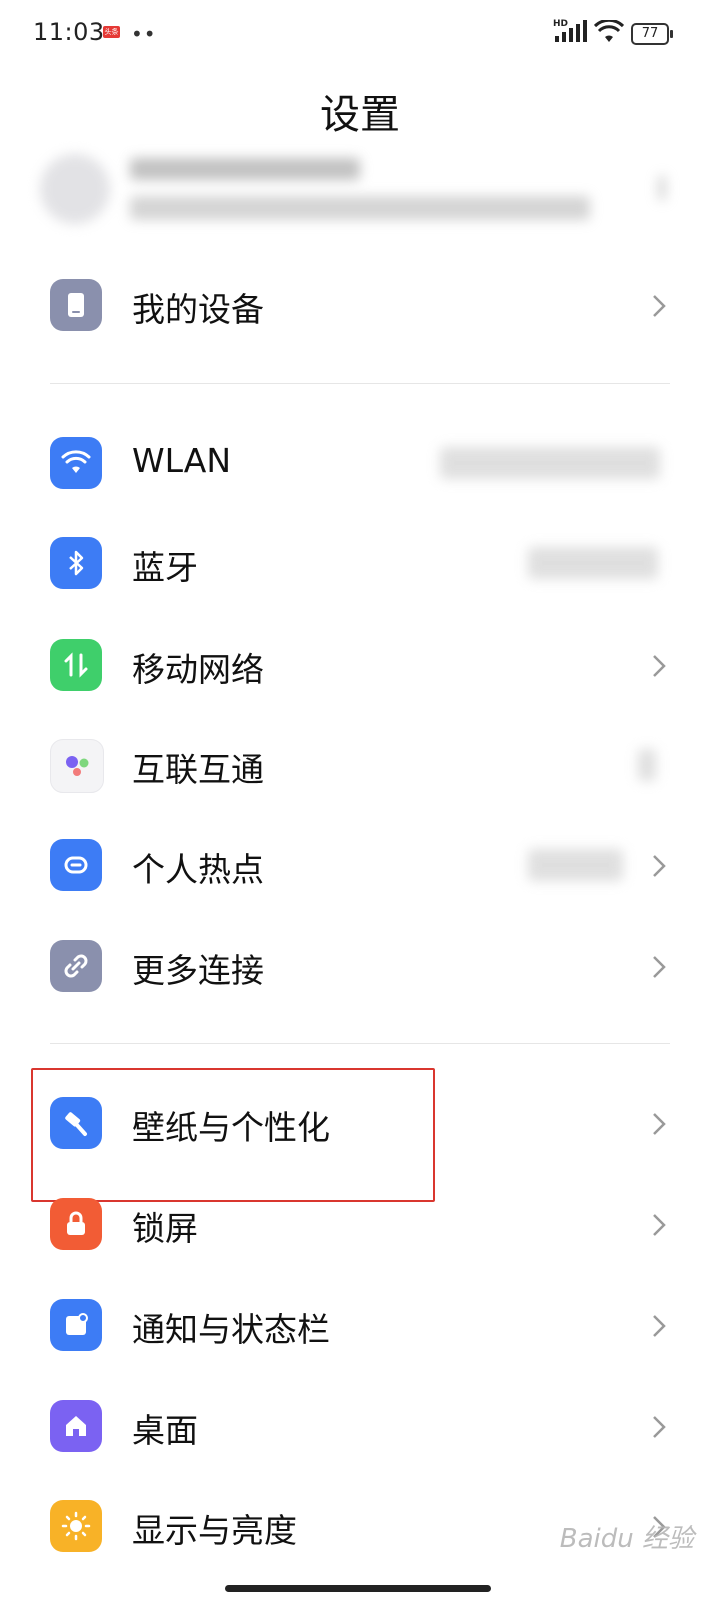 The image size is (720, 1600). What do you see at coordinates (358, 1588) in the screenshot?
I see `home-indicator` at bounding box center [358, 1588].